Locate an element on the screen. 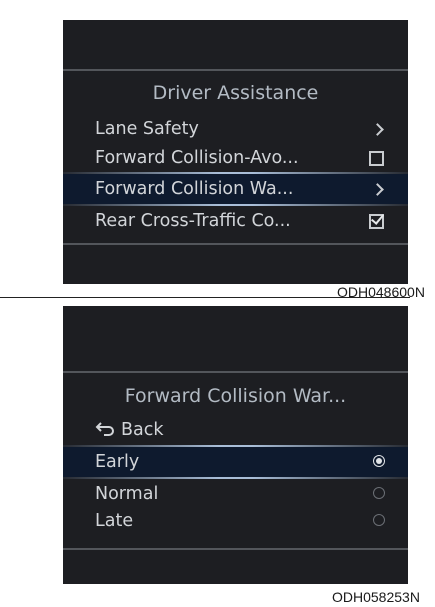 Image resolution: width=435 pixels, height=607 pixels. figure-code: ODH058253N is located at coordinates (376, 597).